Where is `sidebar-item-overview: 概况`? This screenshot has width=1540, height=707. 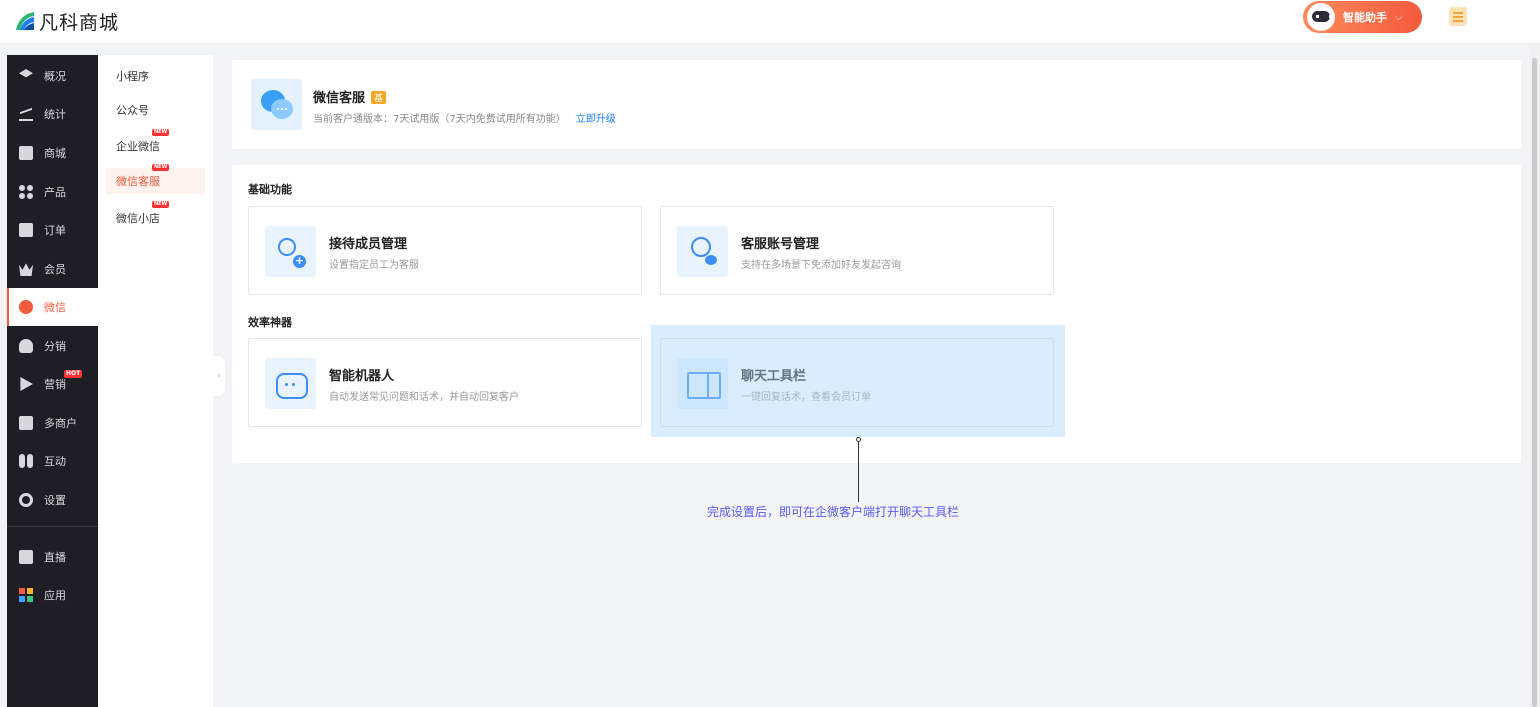
sidebar-item-overview: 概况 is located at coordinates (52, 76).